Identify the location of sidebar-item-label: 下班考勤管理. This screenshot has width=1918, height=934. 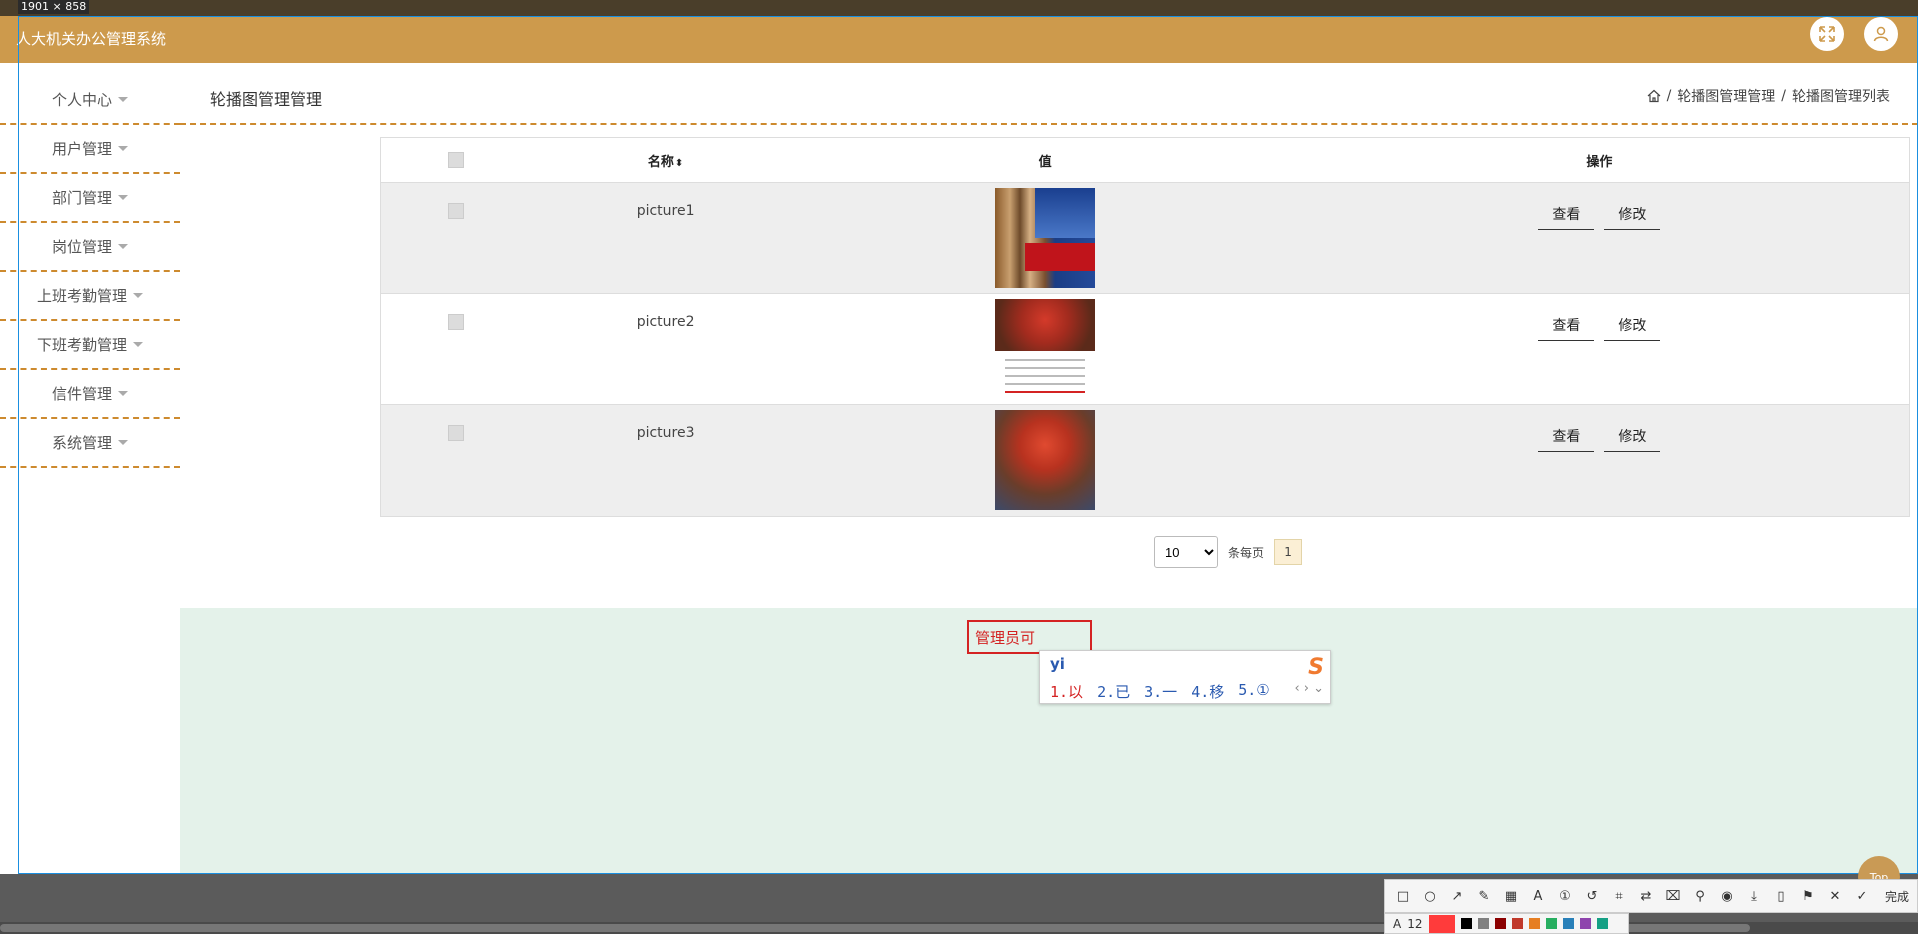
(81, 345).